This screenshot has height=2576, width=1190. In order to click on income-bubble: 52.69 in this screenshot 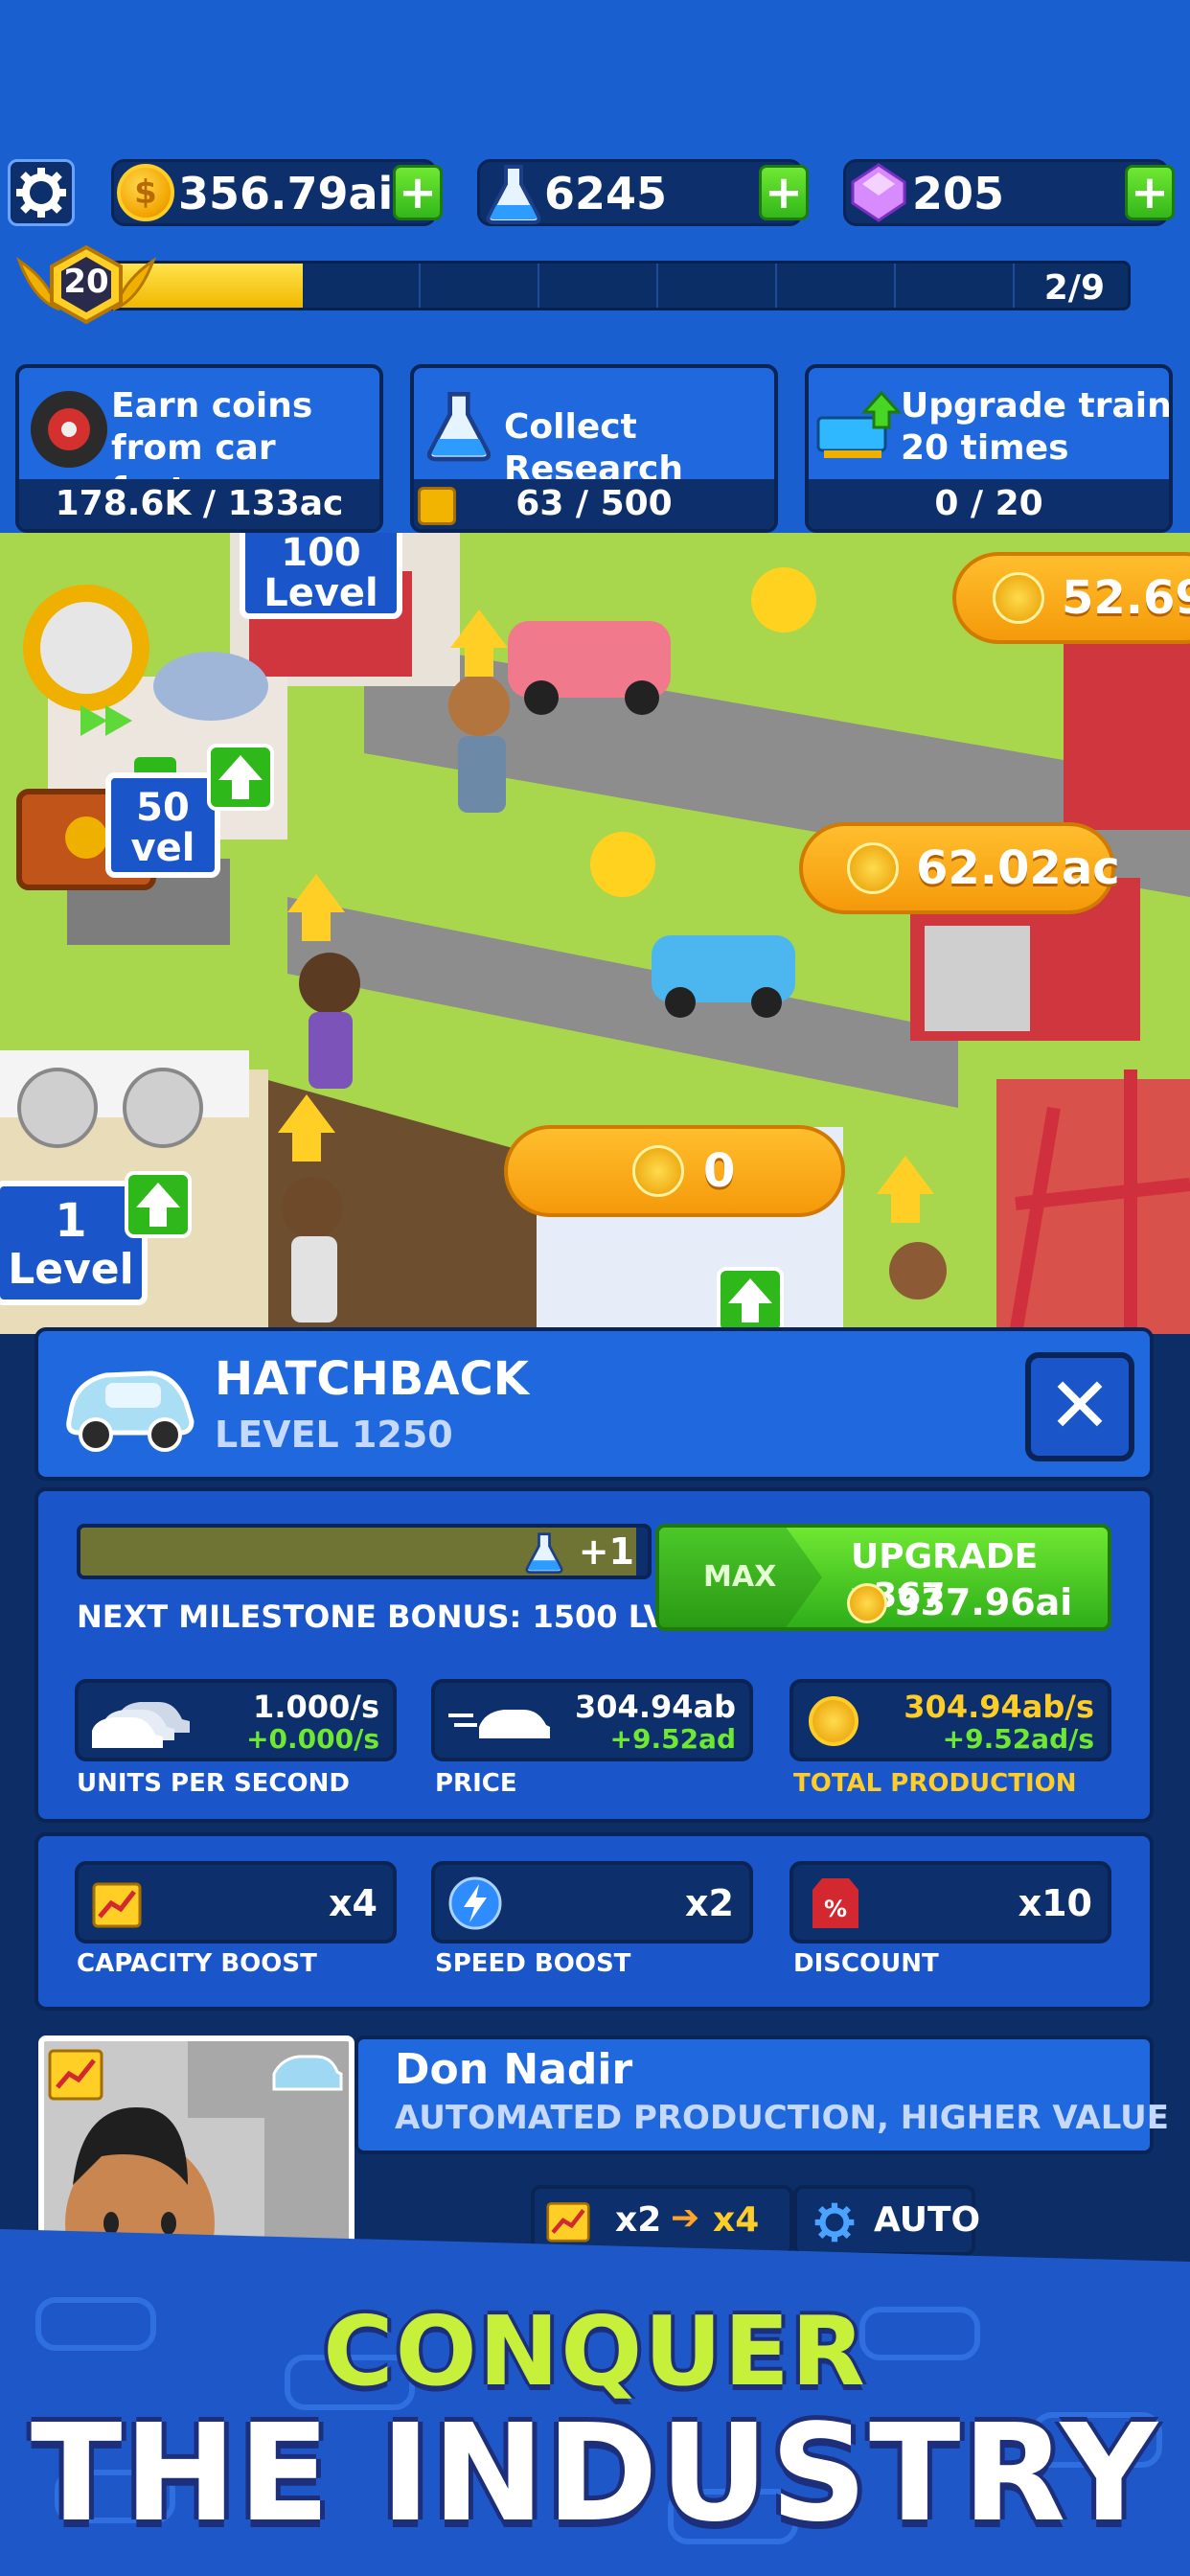, I will do `click(1071, 598)`.